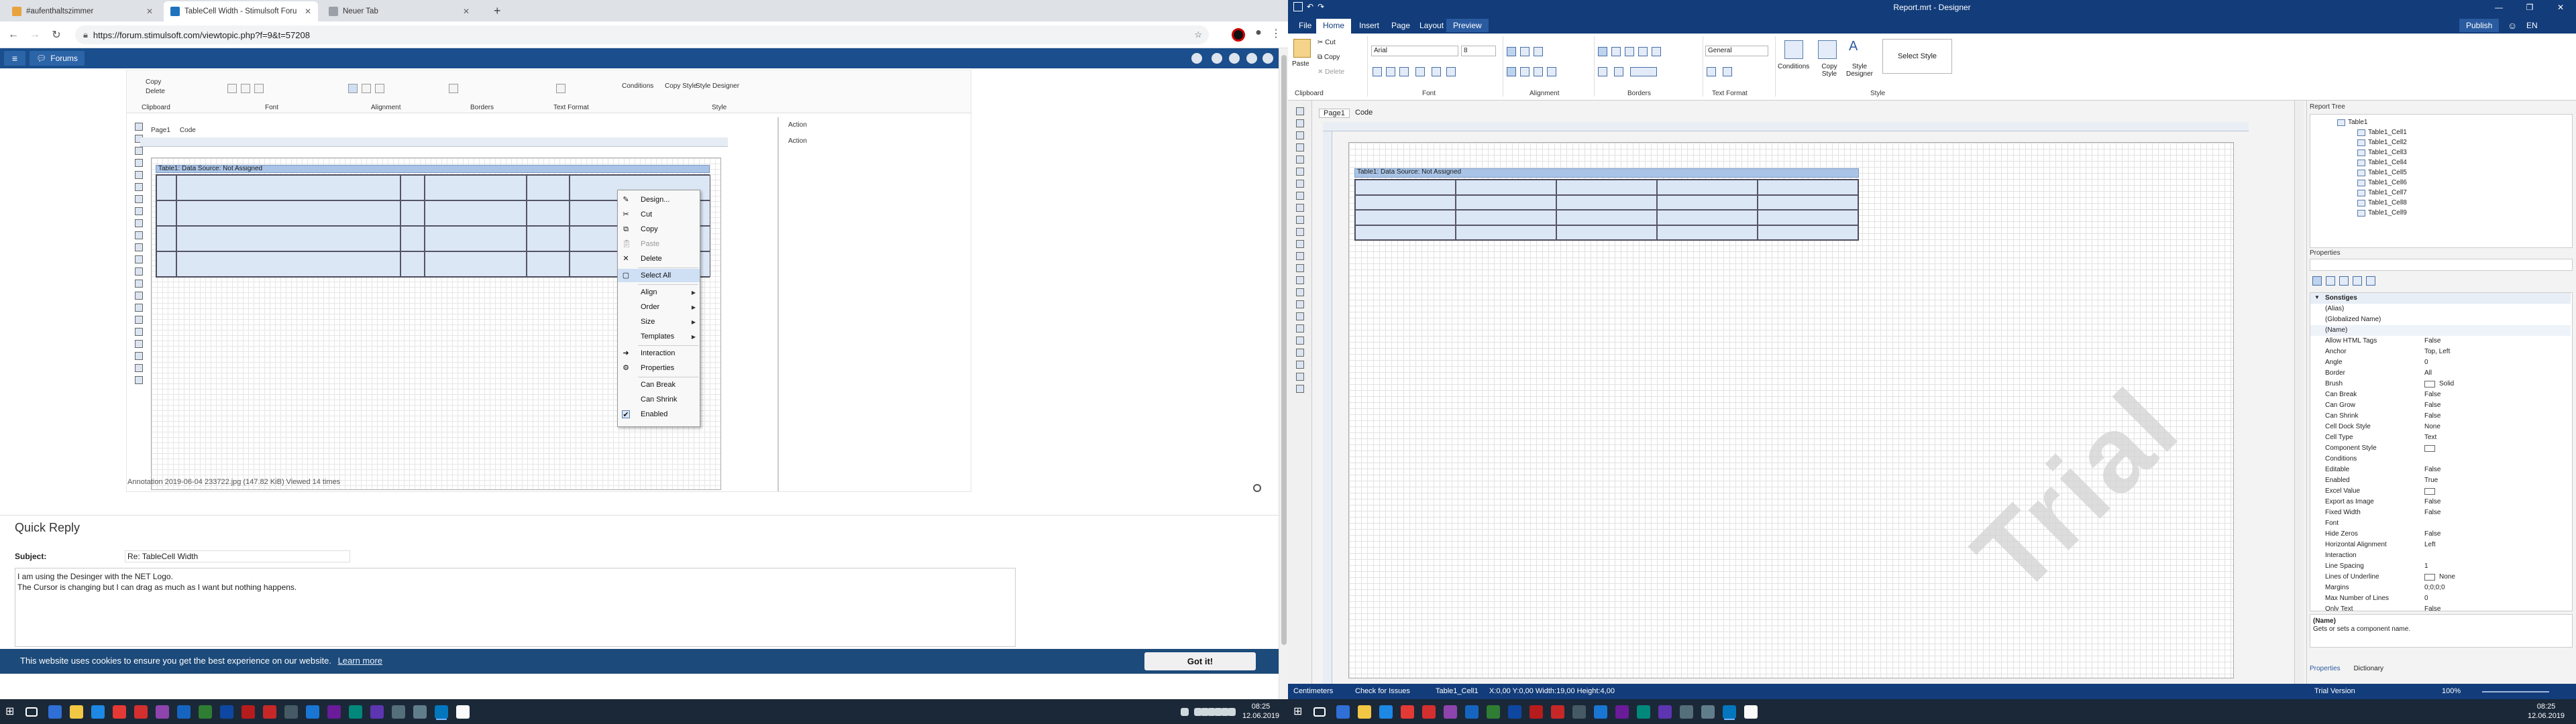 The width and height of the screenshot is (2576, 724). I want to click on notifications-icon, so click(1234, 58).